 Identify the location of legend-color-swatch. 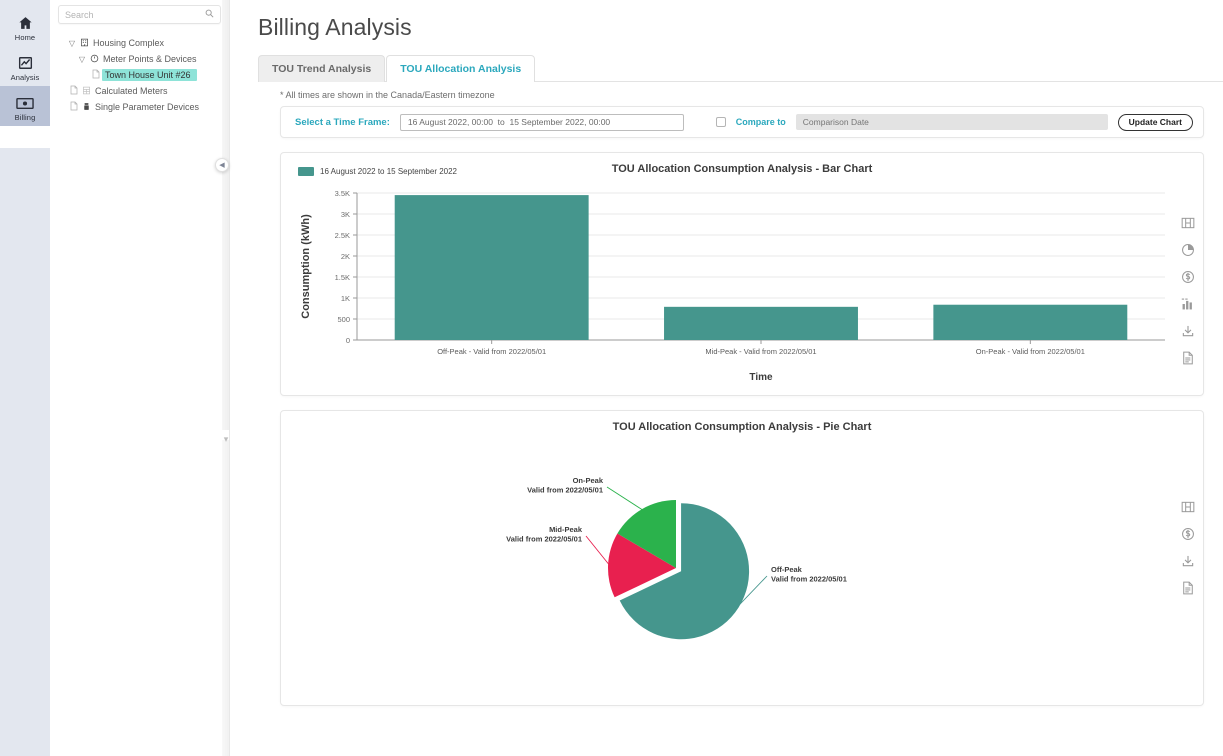
(306, 171).